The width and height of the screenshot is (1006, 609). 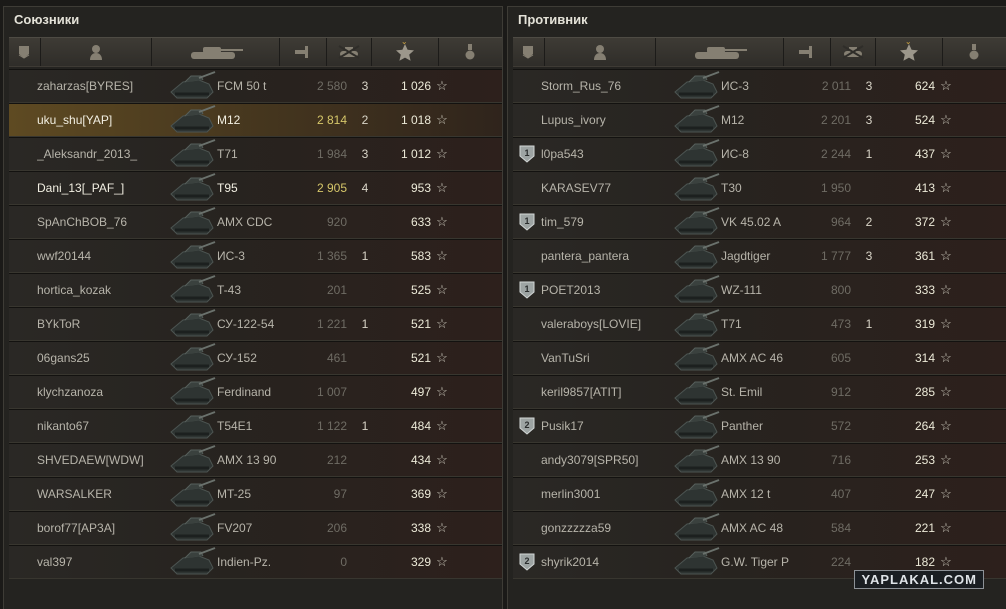 What do you see at coordinates (840, 426) in the screenshot?
I see `damage-value: 572` at bounding box center [840, 426].